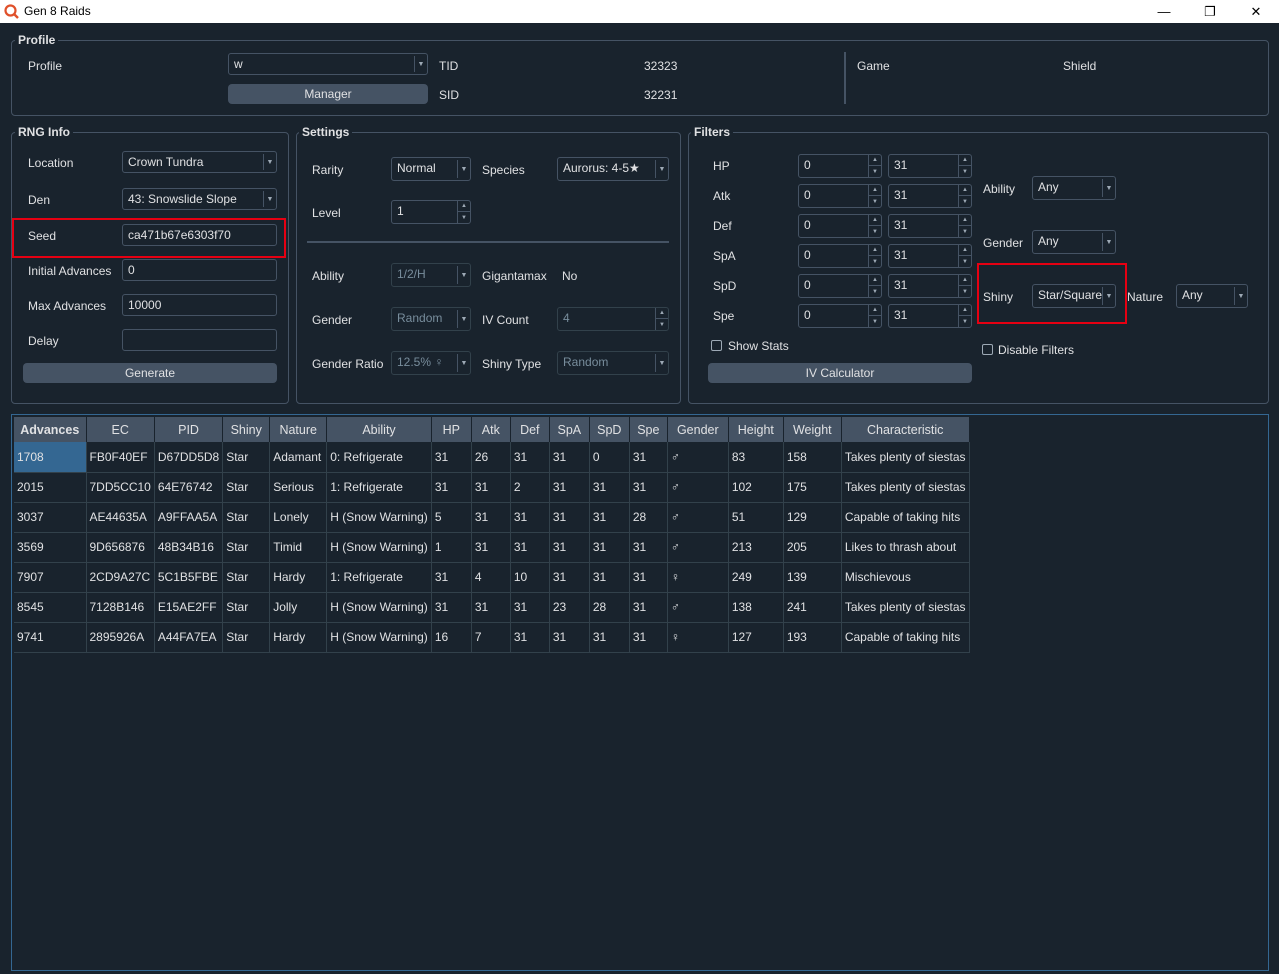 The width and height of the screenshot is (1279, 974). I want to click on column-header: Weight, so click(812, 429).